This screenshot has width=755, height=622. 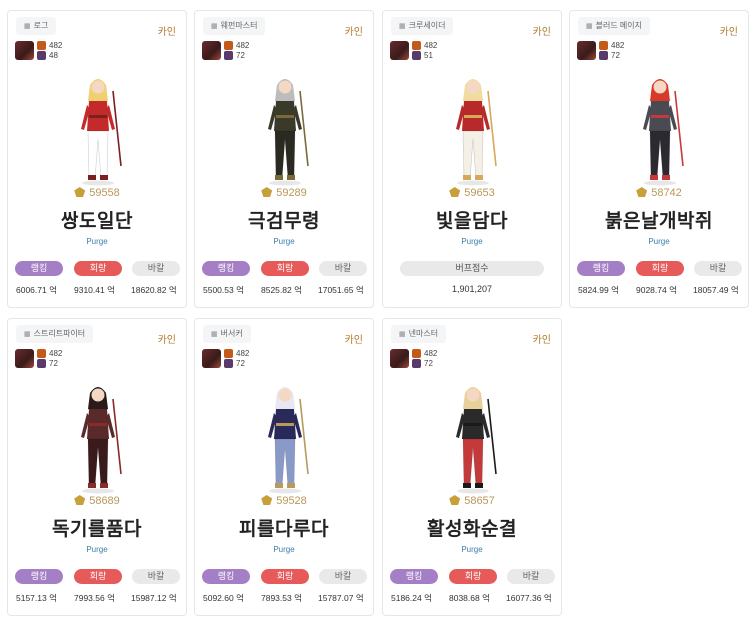 What do you see at coordinates (341, 598) in the screenshot?
I see `bakal-damage-value: 15787.07 억` at bounding box center [341, 598].